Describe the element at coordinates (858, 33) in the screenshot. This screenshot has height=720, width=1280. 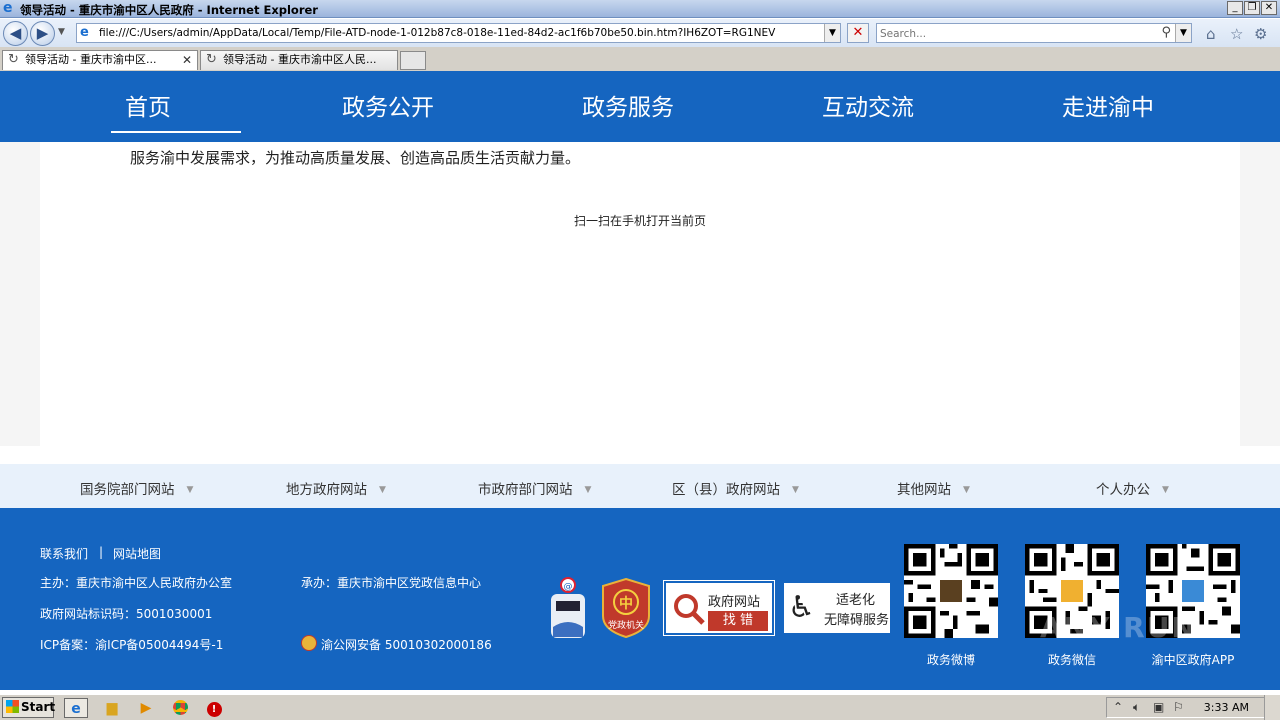
I see `stop-button: ✕` at that location.